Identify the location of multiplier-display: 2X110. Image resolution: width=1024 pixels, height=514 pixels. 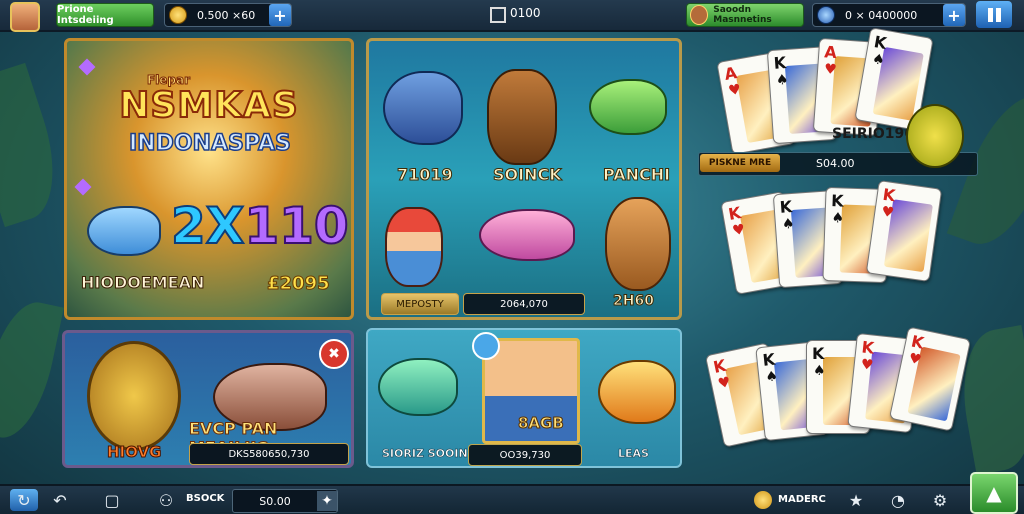
(260, 226).